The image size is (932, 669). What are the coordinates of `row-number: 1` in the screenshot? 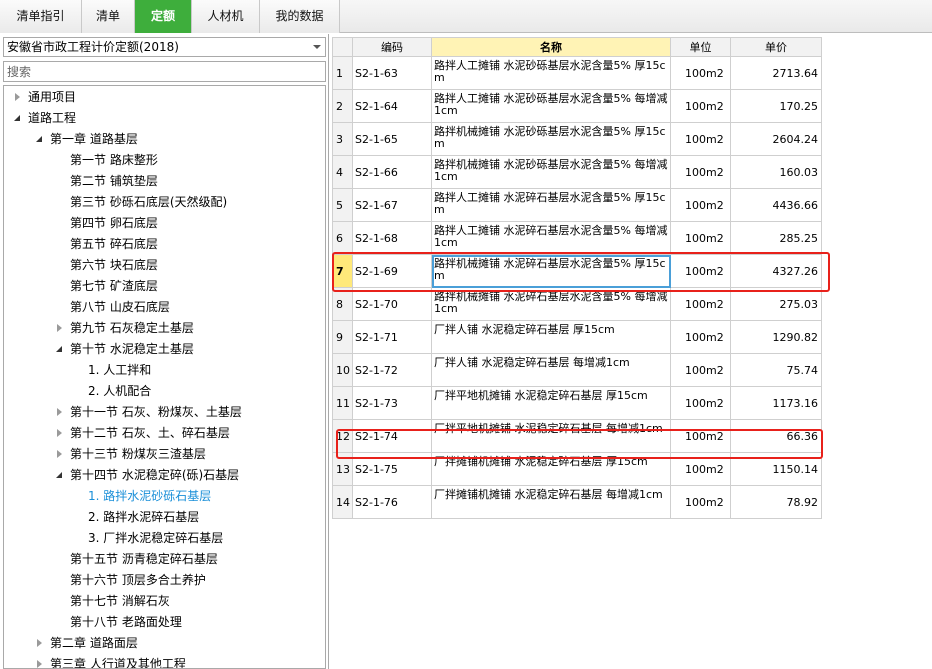 It's located at (342, 73).